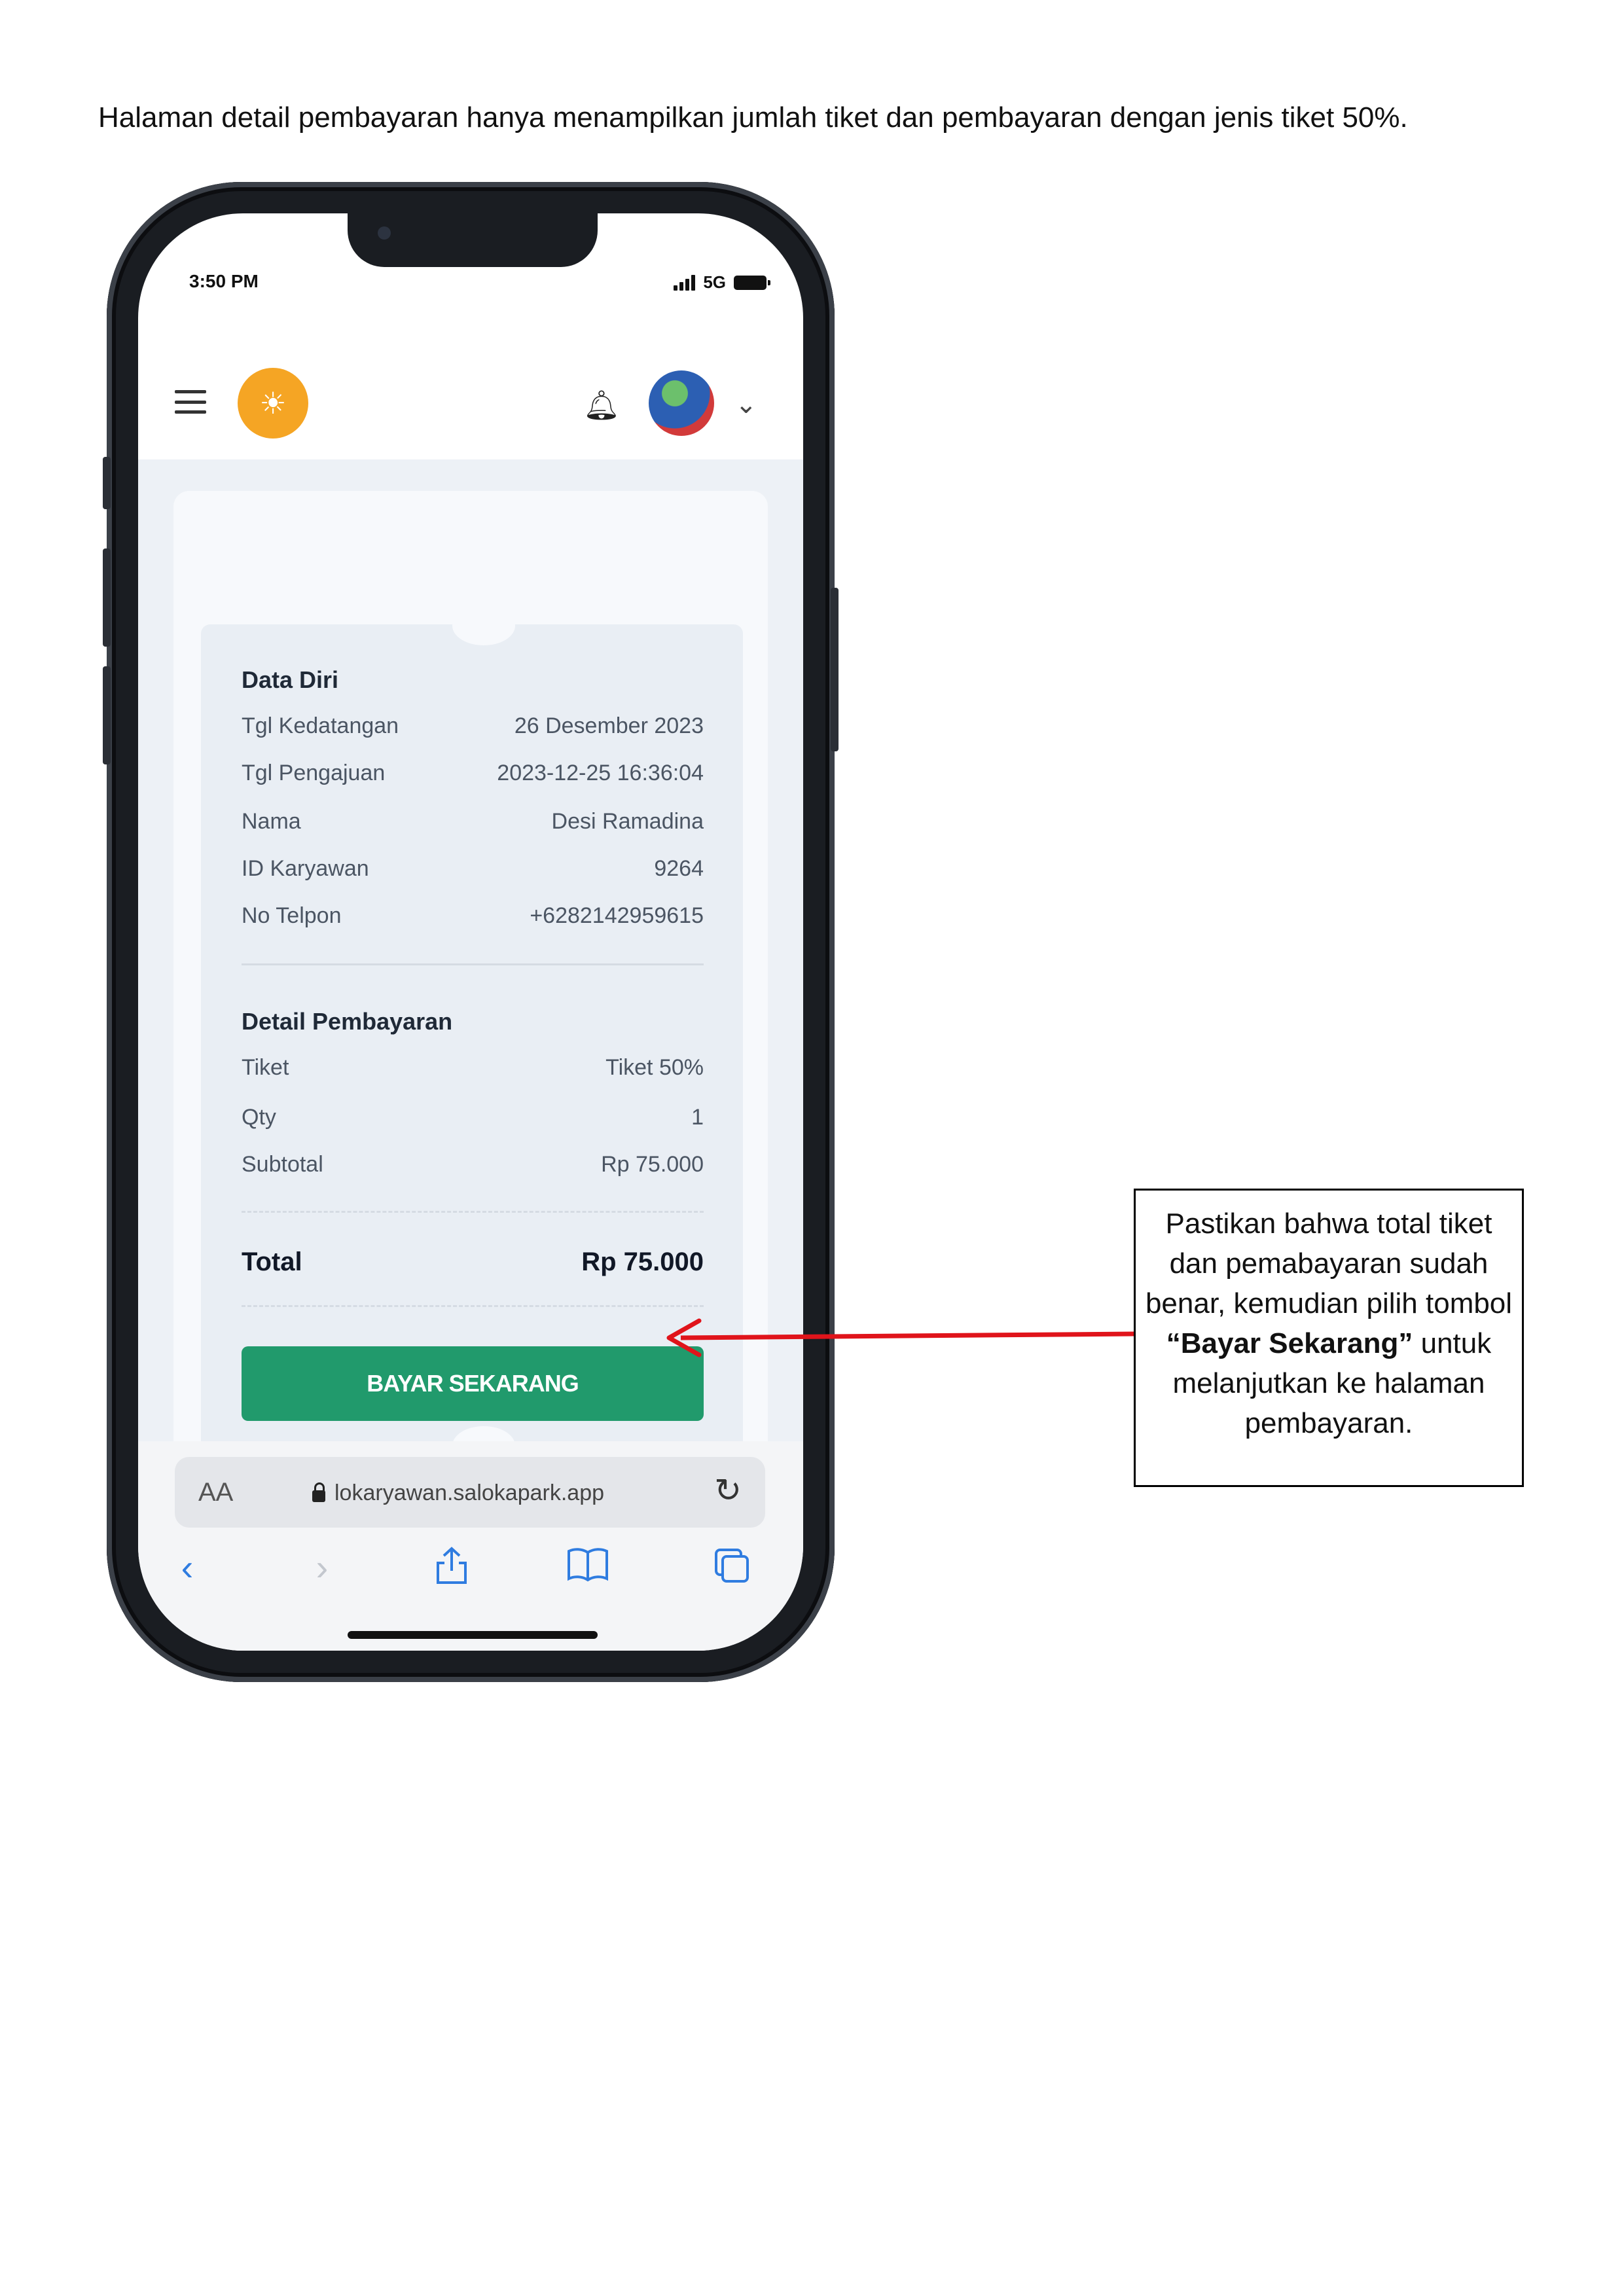 Image resolution: width=1624 pixels, height=2296 pixels. I want to click on ticket-notch-top, so click(483, 625).